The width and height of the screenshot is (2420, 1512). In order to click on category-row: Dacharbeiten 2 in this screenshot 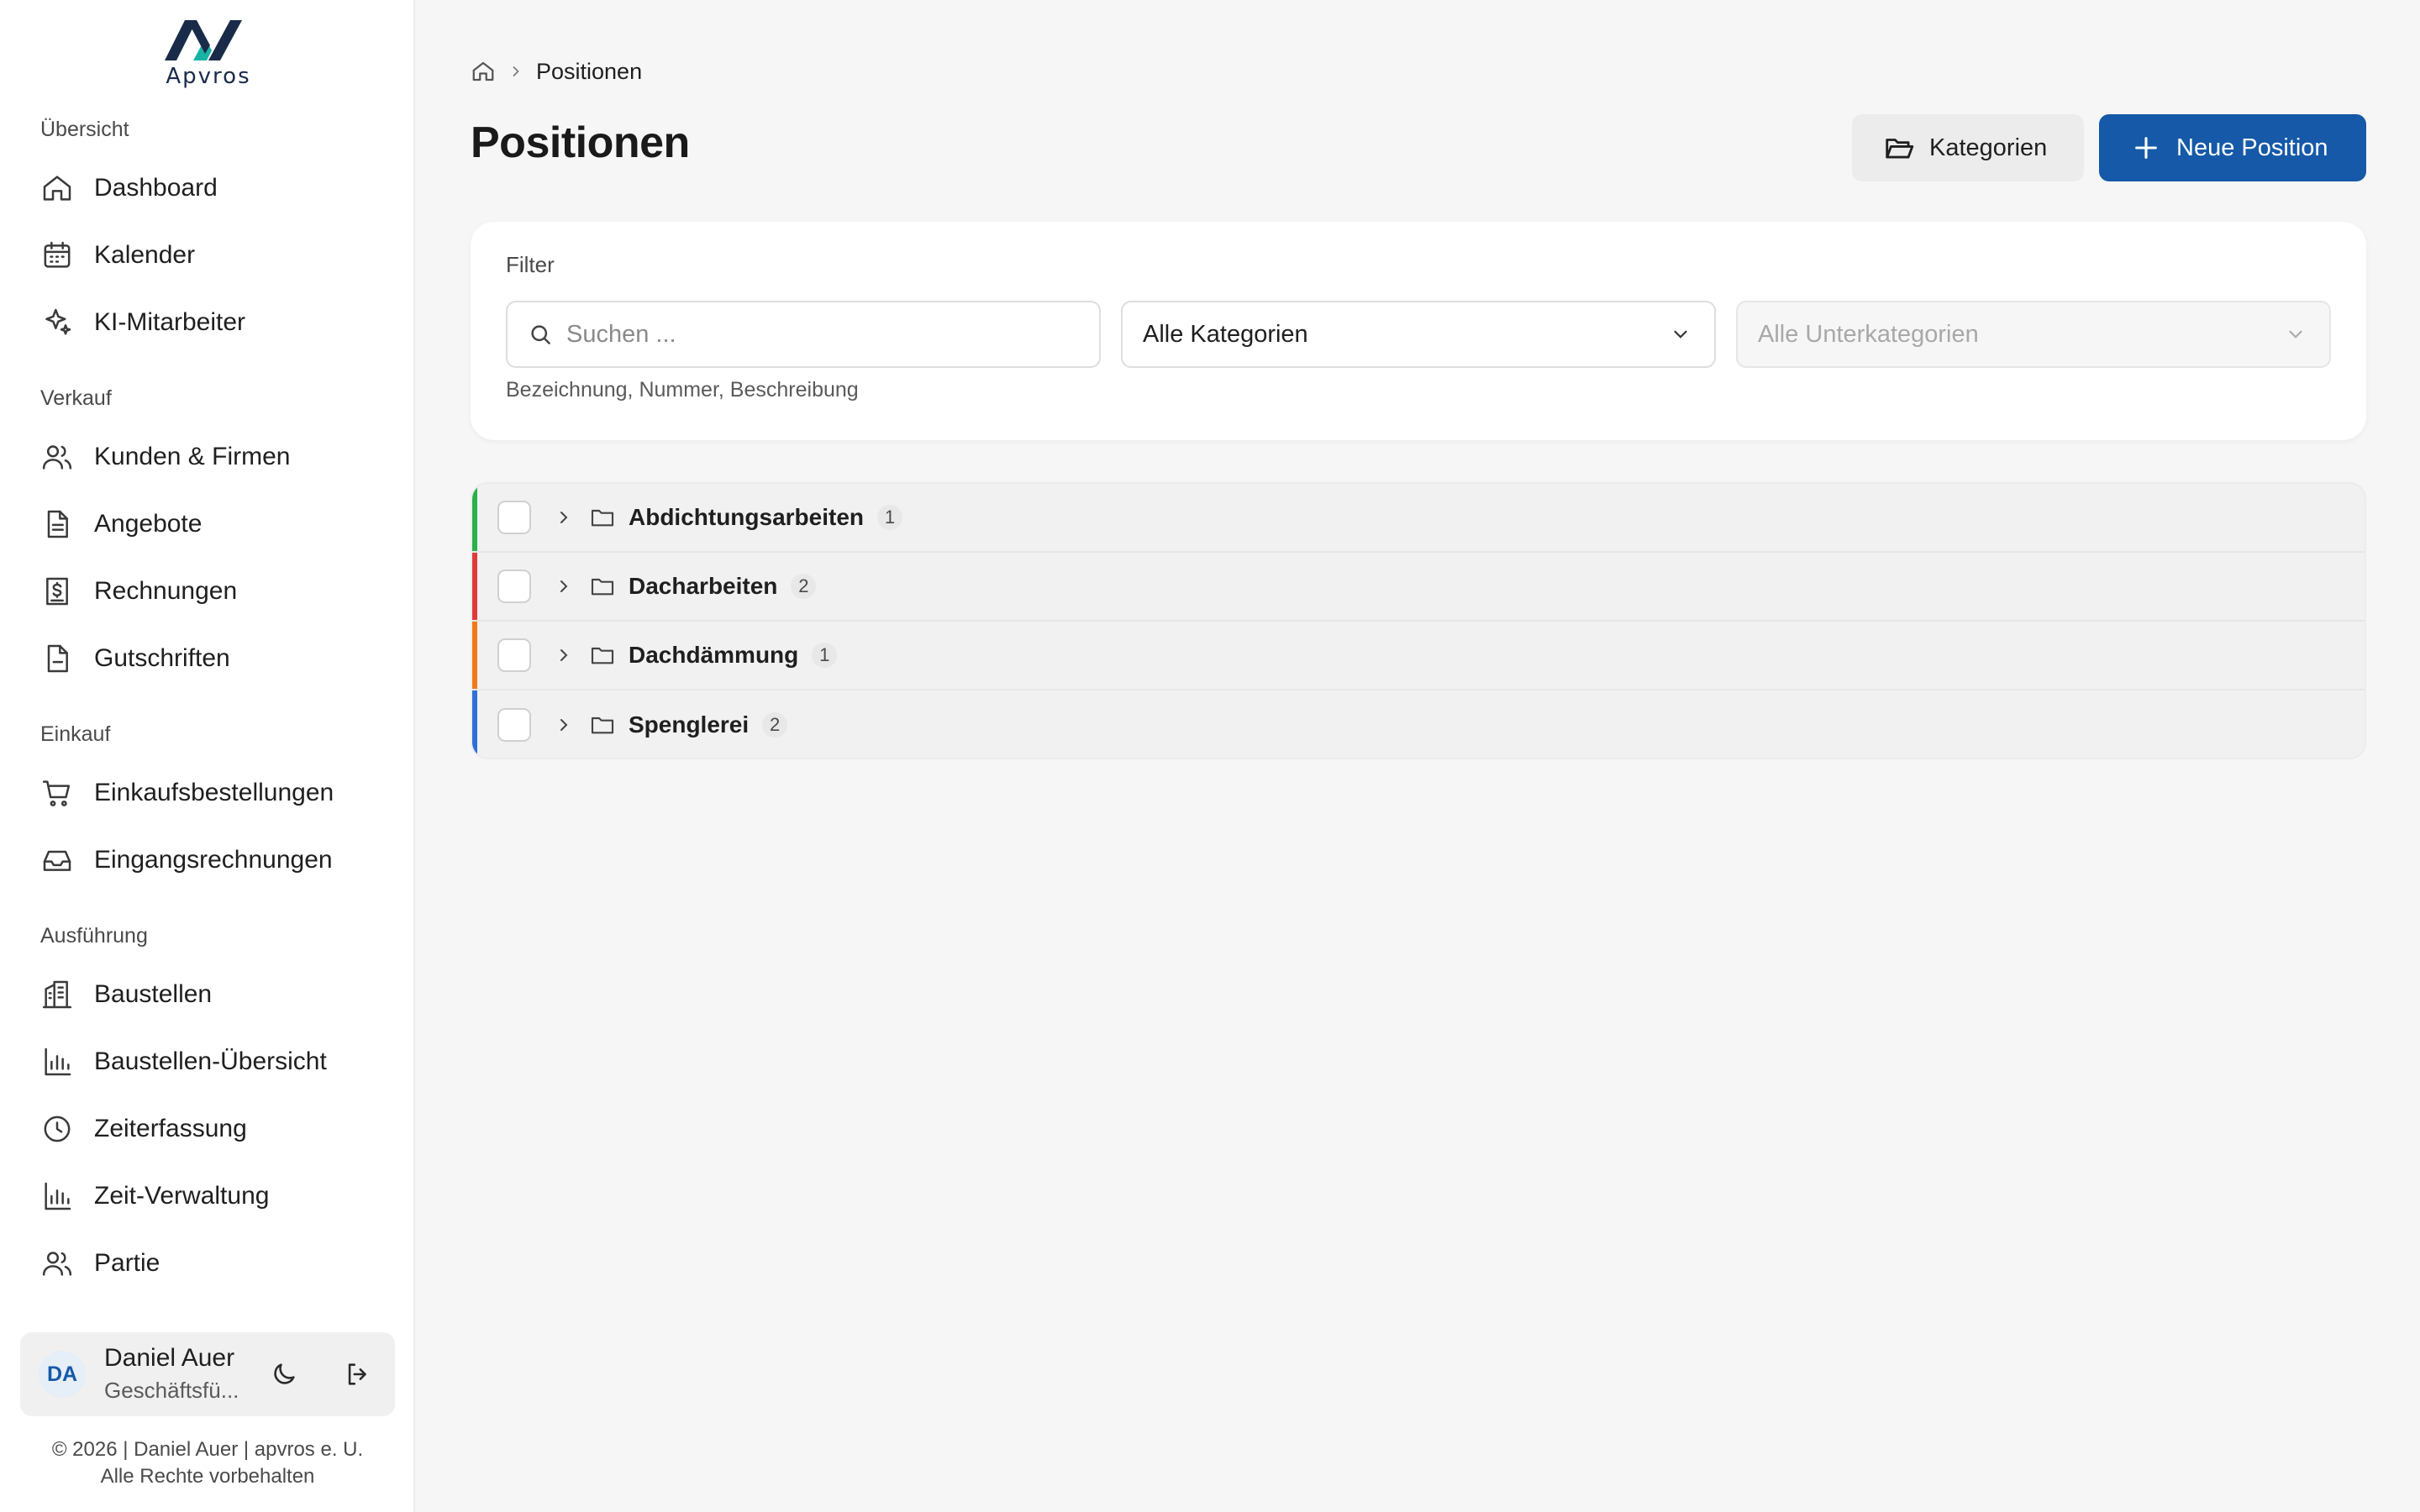, I will do `click(1418, 587)`.